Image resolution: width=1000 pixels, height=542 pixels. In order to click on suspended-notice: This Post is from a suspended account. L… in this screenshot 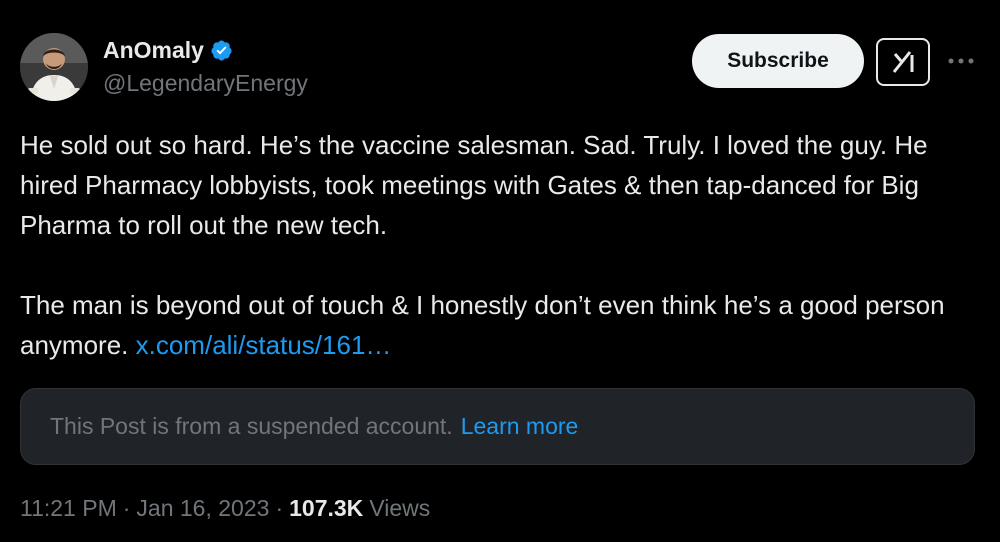, I will do `click(497, 426)`.